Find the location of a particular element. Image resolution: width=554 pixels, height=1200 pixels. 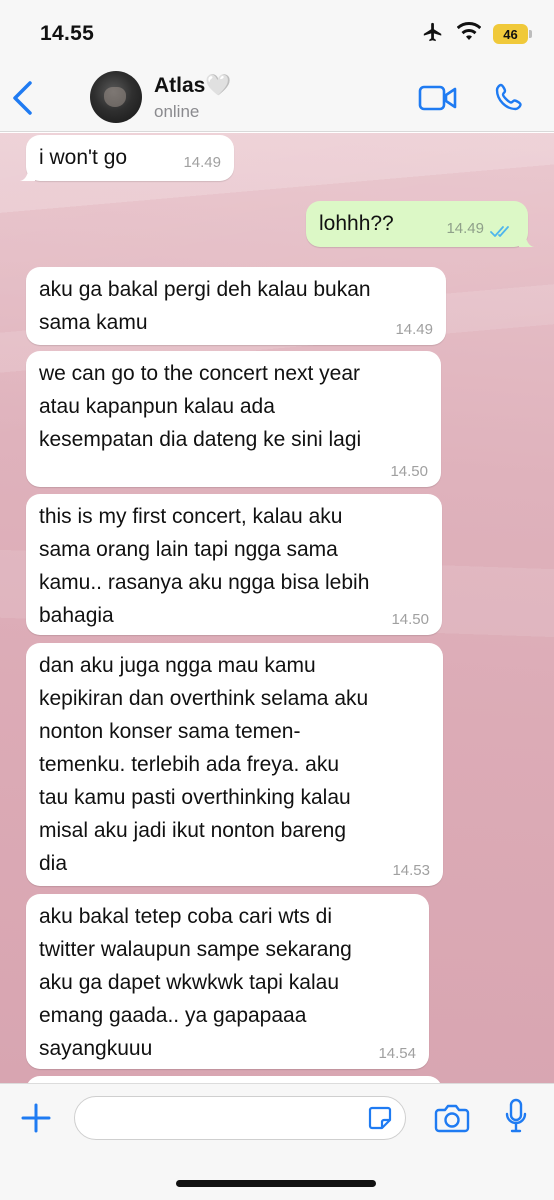

status-icons: 46 is located at coordinates (476, 34).